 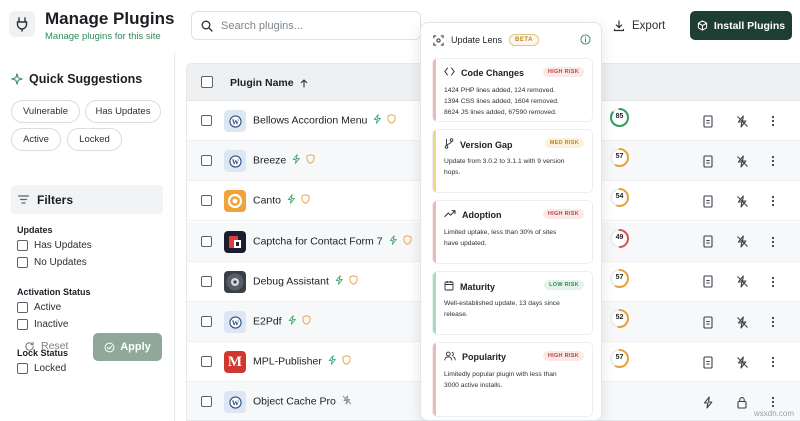 What do you see at coordinates (742, 402) in the screenshot?
I see `lock-icon` at bounding box center [742, 402].